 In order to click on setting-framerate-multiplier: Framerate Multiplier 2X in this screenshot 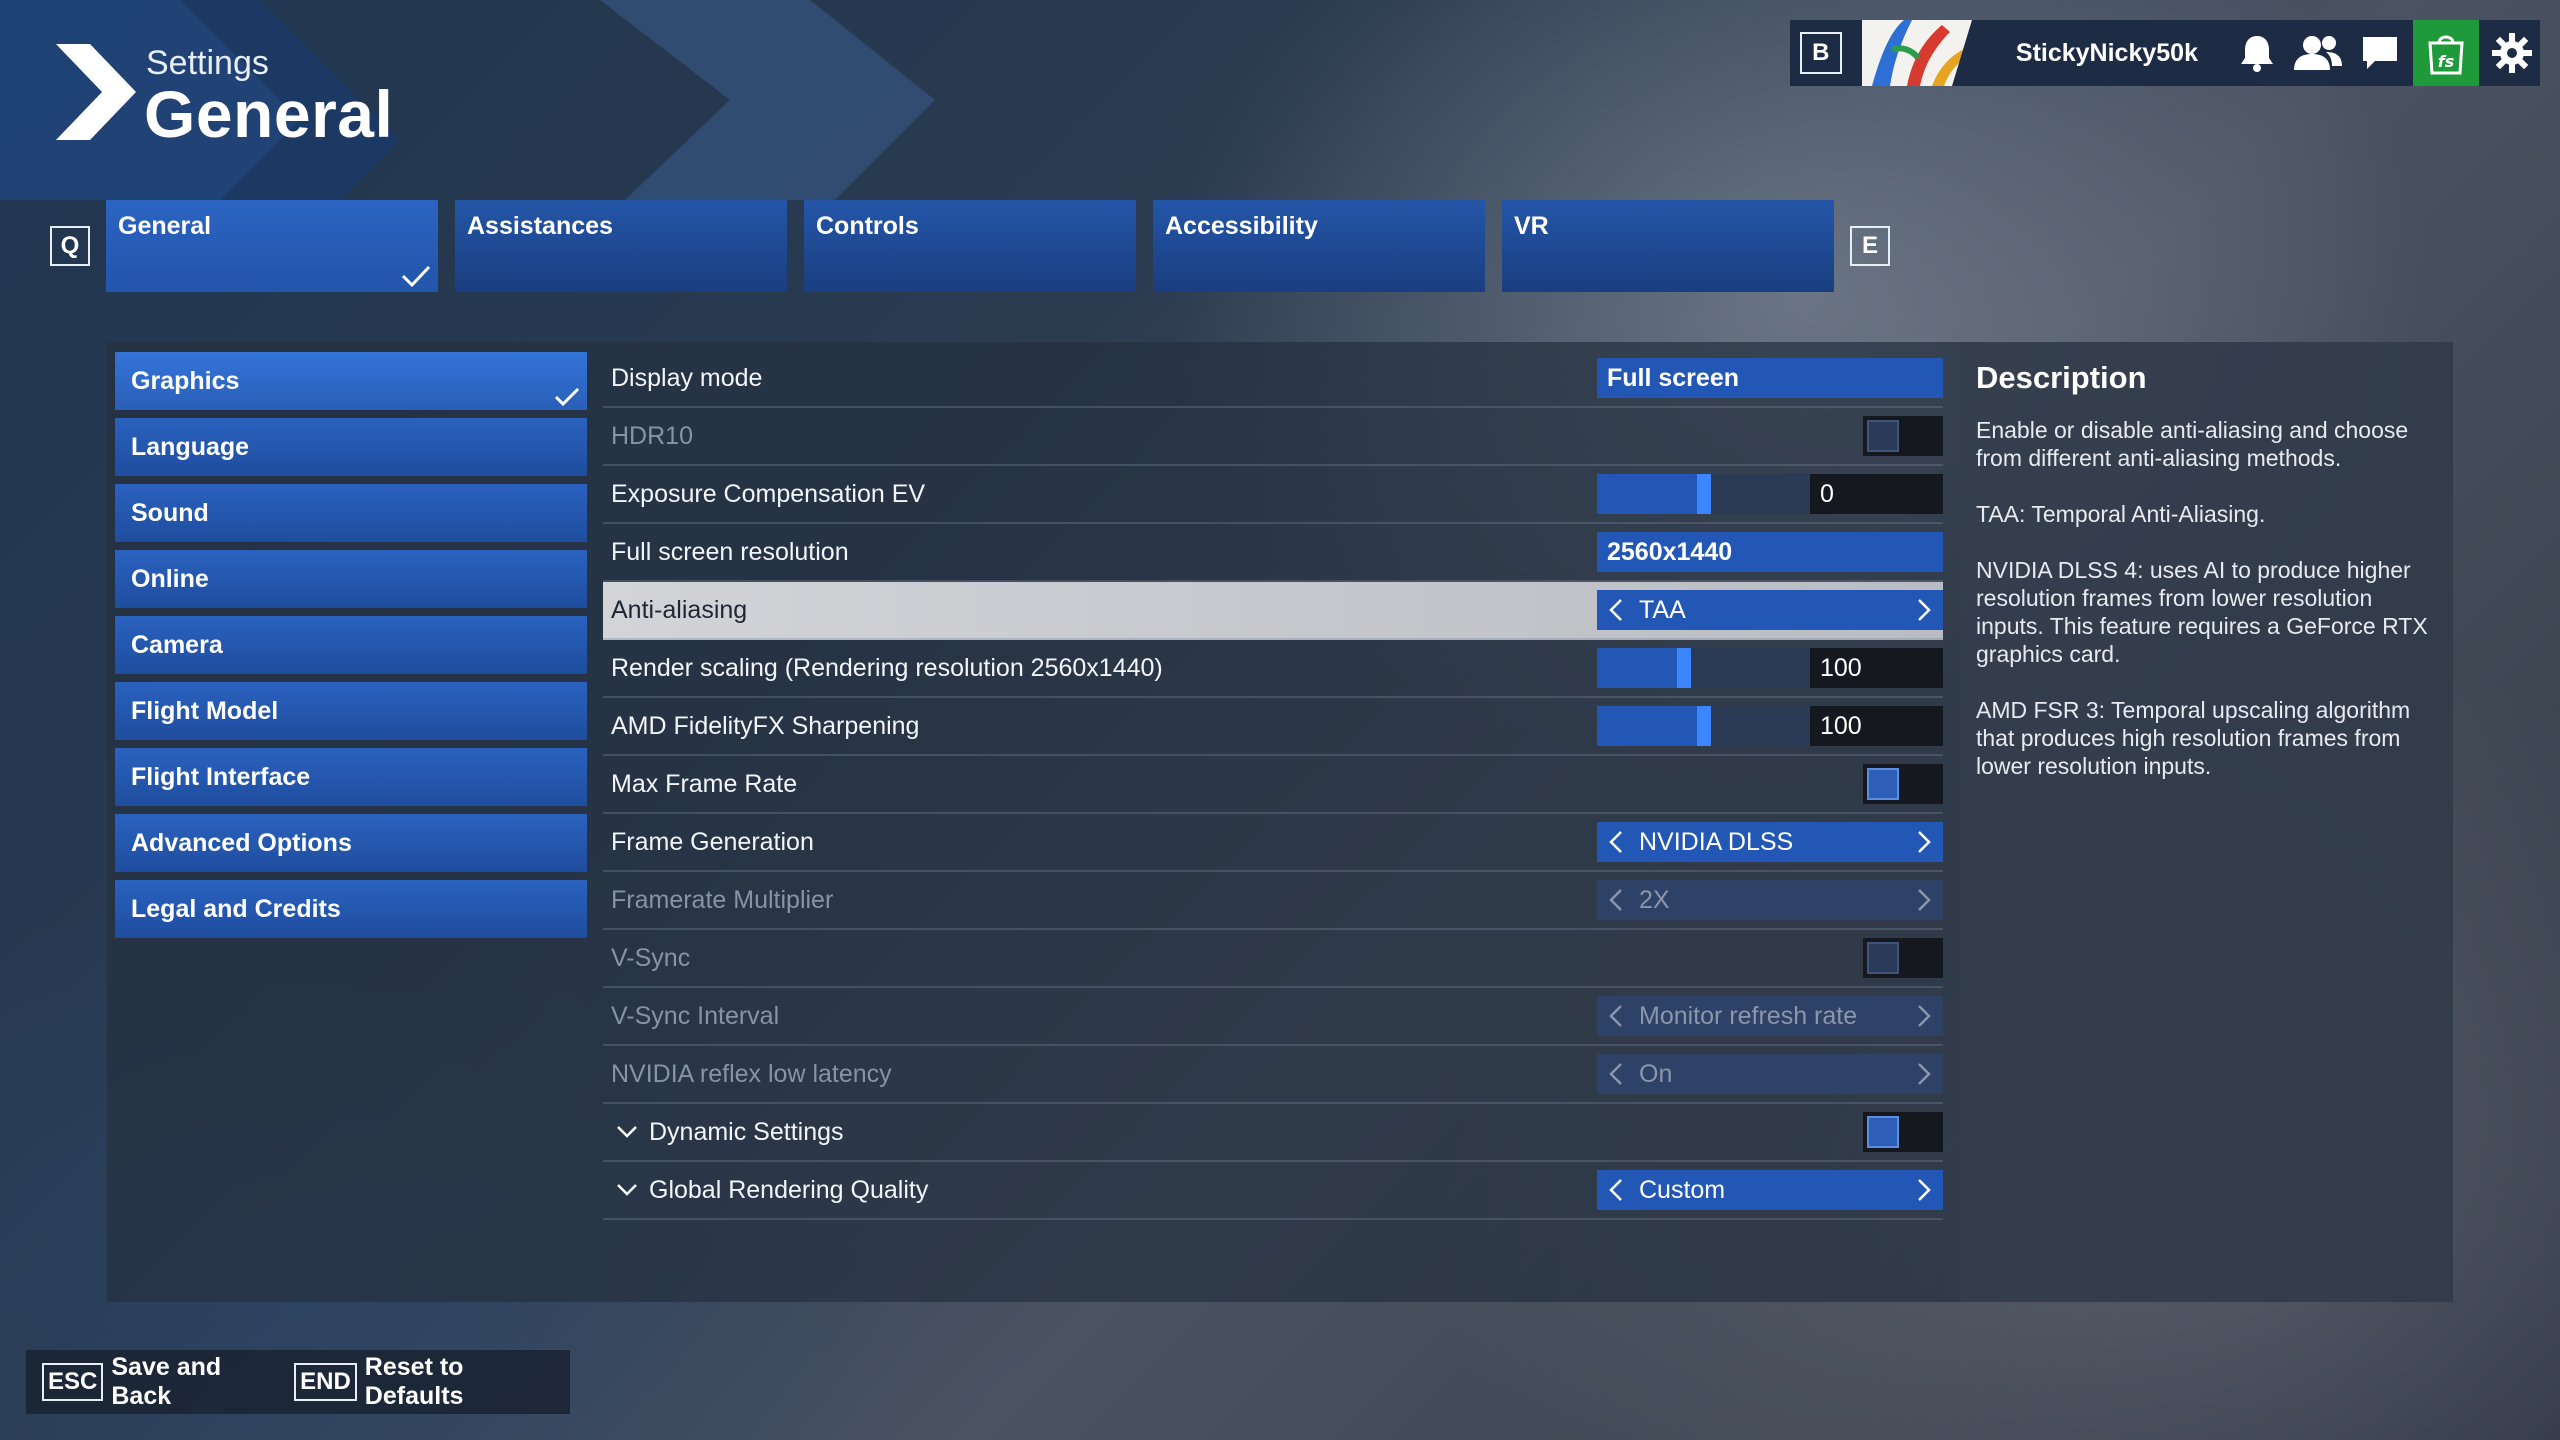, I will do `click(1273, 901)`.